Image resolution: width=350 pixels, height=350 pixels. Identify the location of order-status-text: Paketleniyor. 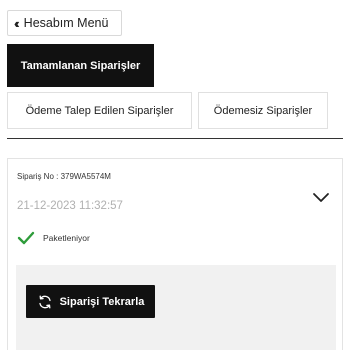
(66, 238).